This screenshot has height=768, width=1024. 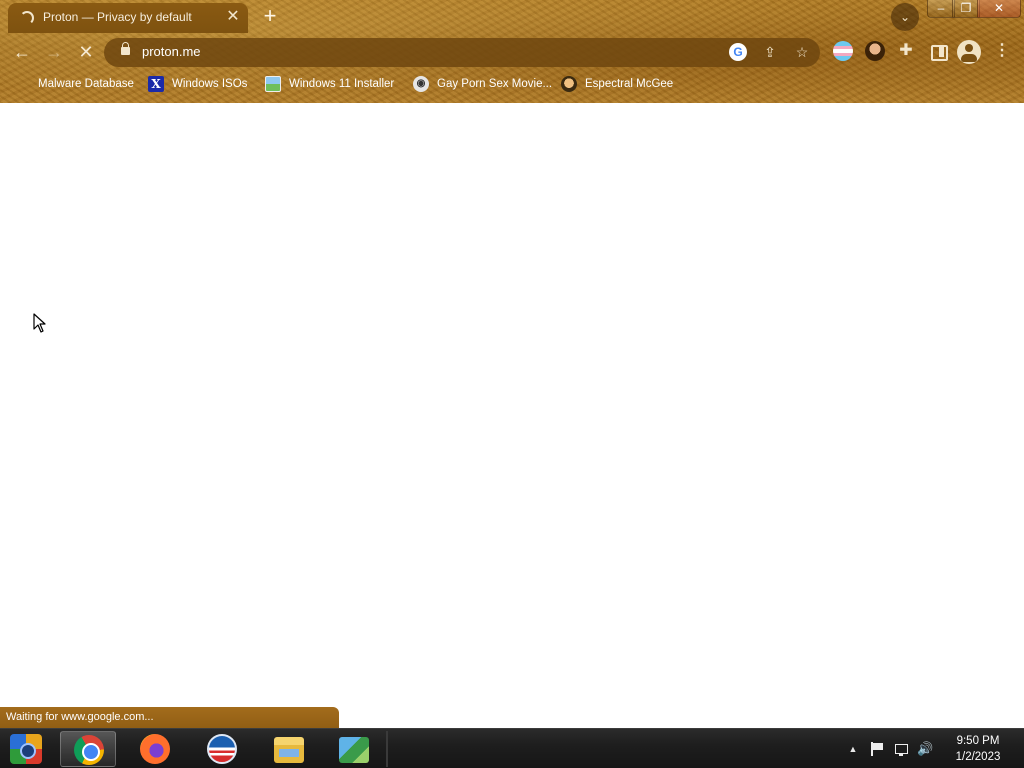 I want to click on bookmark-espectral-mcgee: Espectral McGee, so click(x=617, y=84).